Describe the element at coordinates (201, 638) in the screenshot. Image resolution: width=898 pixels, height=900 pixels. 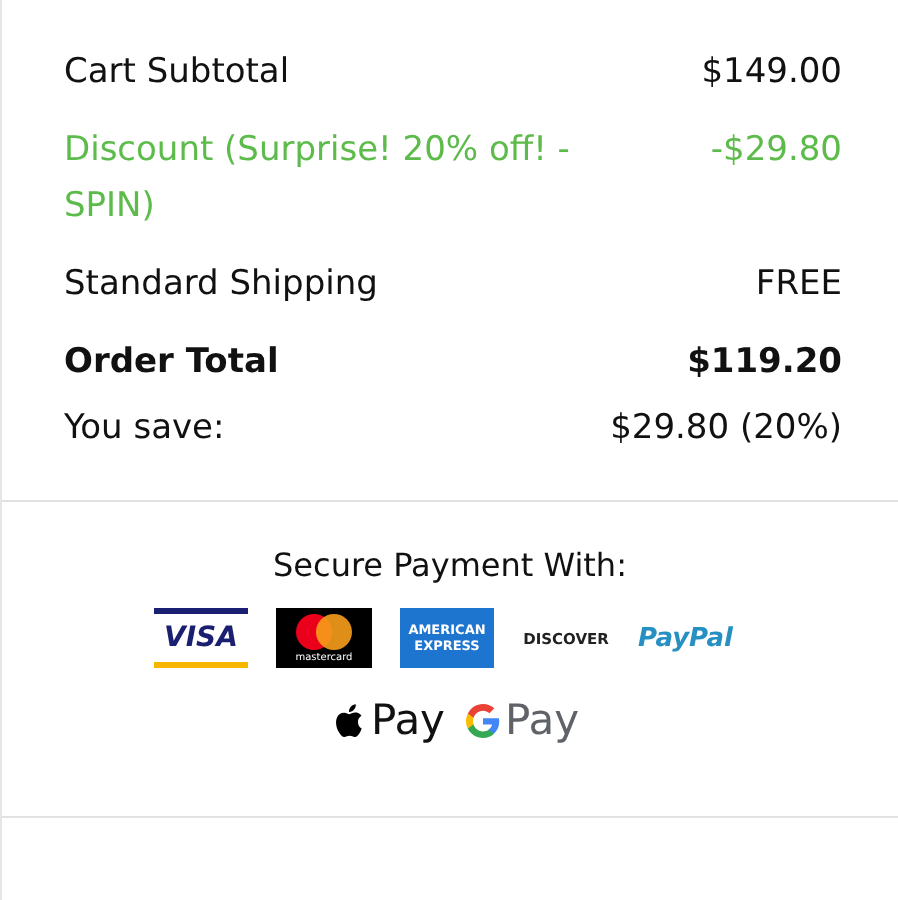
I see `visa-logo: VISA` at that location.